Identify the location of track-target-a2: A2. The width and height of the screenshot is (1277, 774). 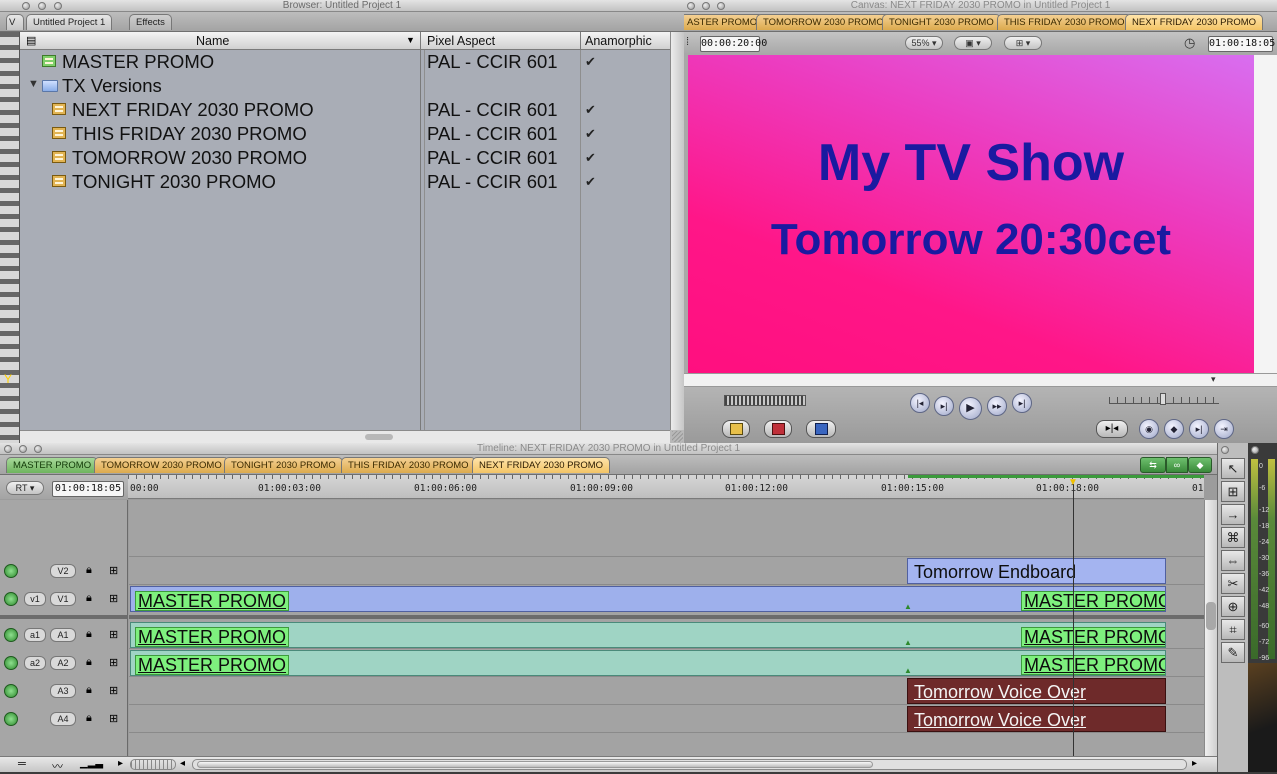
(63, 663).